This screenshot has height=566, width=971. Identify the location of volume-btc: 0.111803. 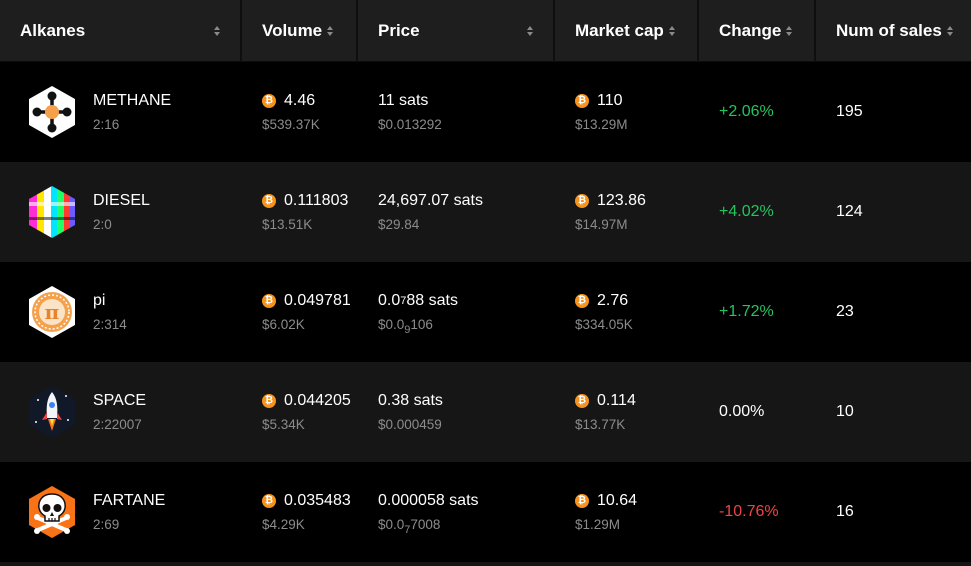
(316, 200).